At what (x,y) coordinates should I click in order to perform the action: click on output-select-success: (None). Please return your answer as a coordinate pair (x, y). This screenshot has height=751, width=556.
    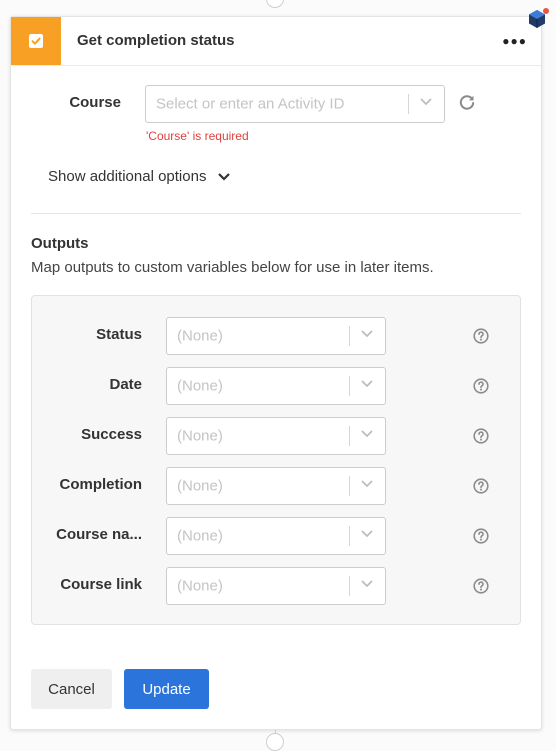
    Looking at the image, I should click on (276, 436).